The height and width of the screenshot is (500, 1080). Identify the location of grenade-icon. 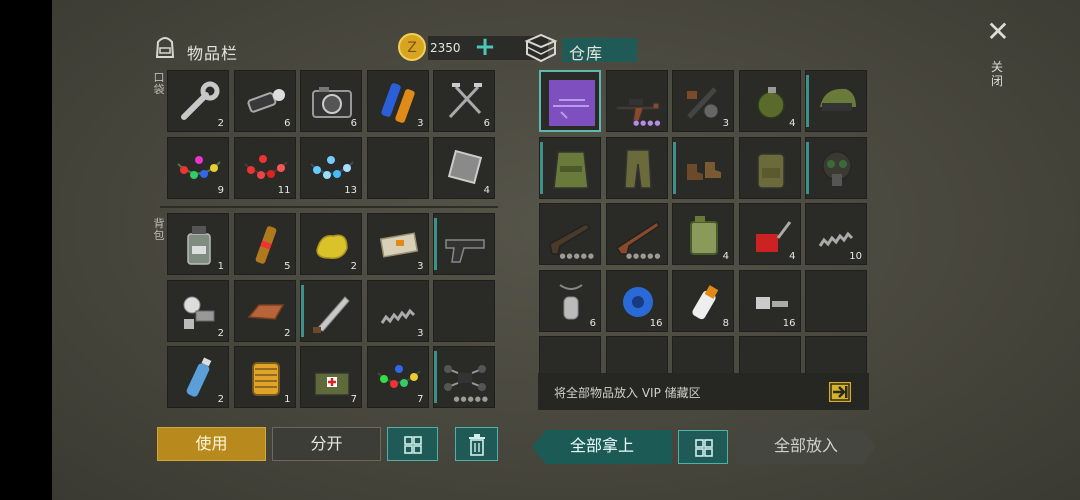
(770, 103).